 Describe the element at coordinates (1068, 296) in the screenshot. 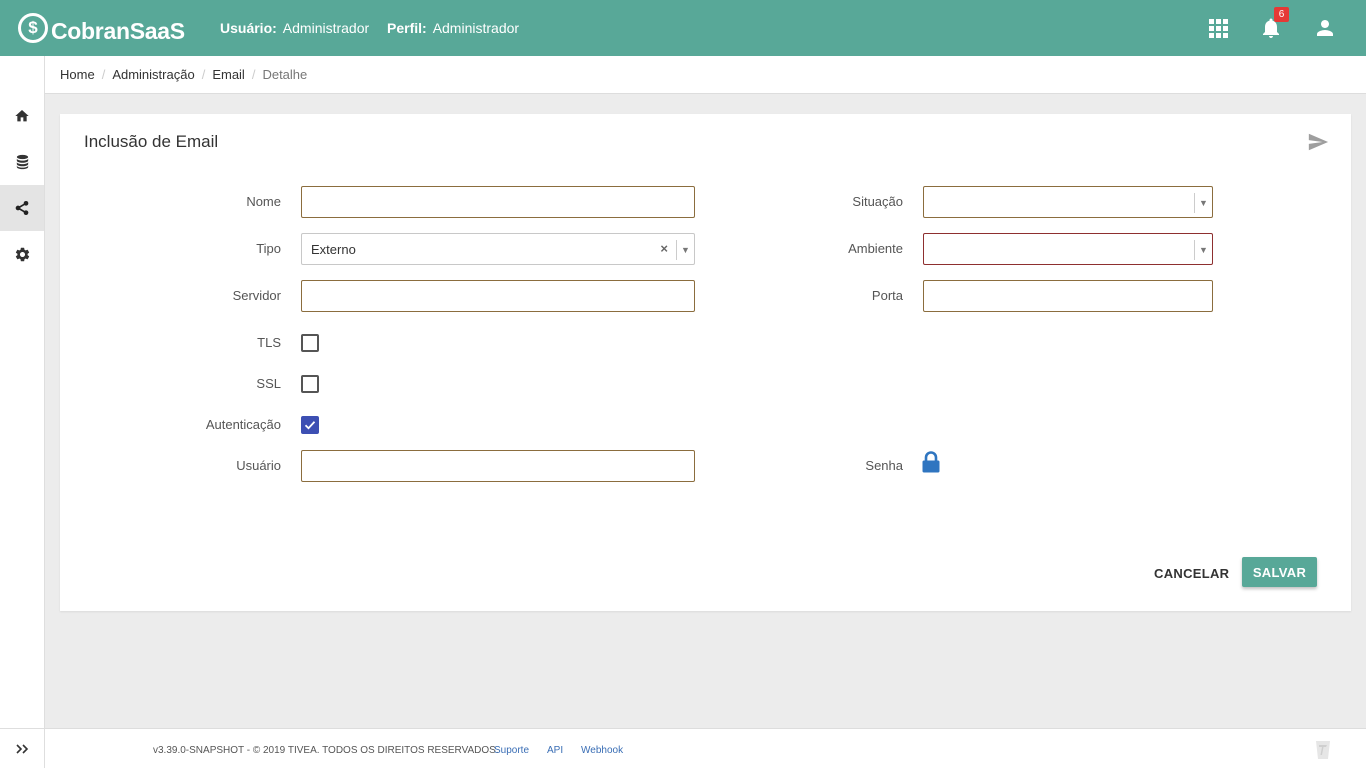

I see `porta-input` at that location.